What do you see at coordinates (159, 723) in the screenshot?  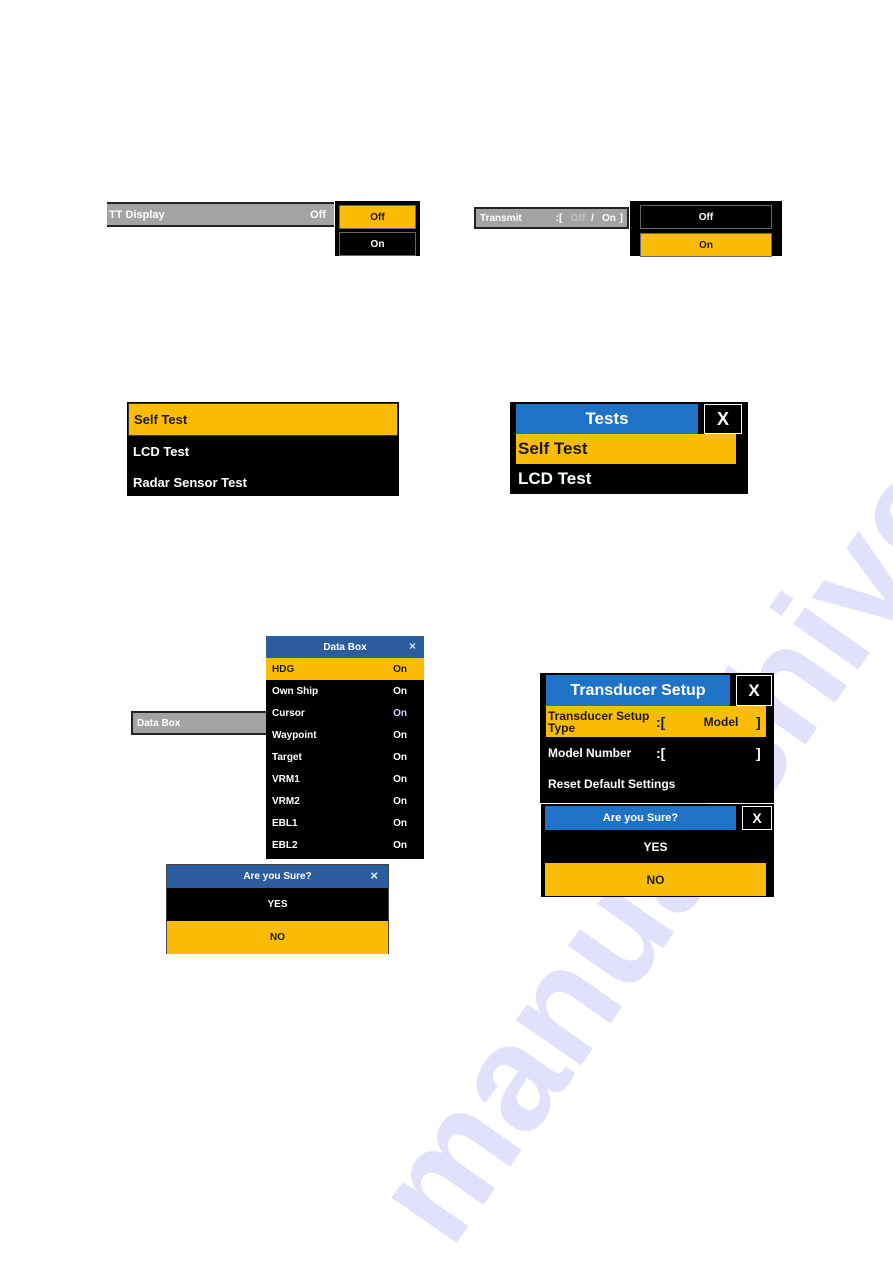 I see `data-box-label: Data Box` at bounding box center [159, 723].